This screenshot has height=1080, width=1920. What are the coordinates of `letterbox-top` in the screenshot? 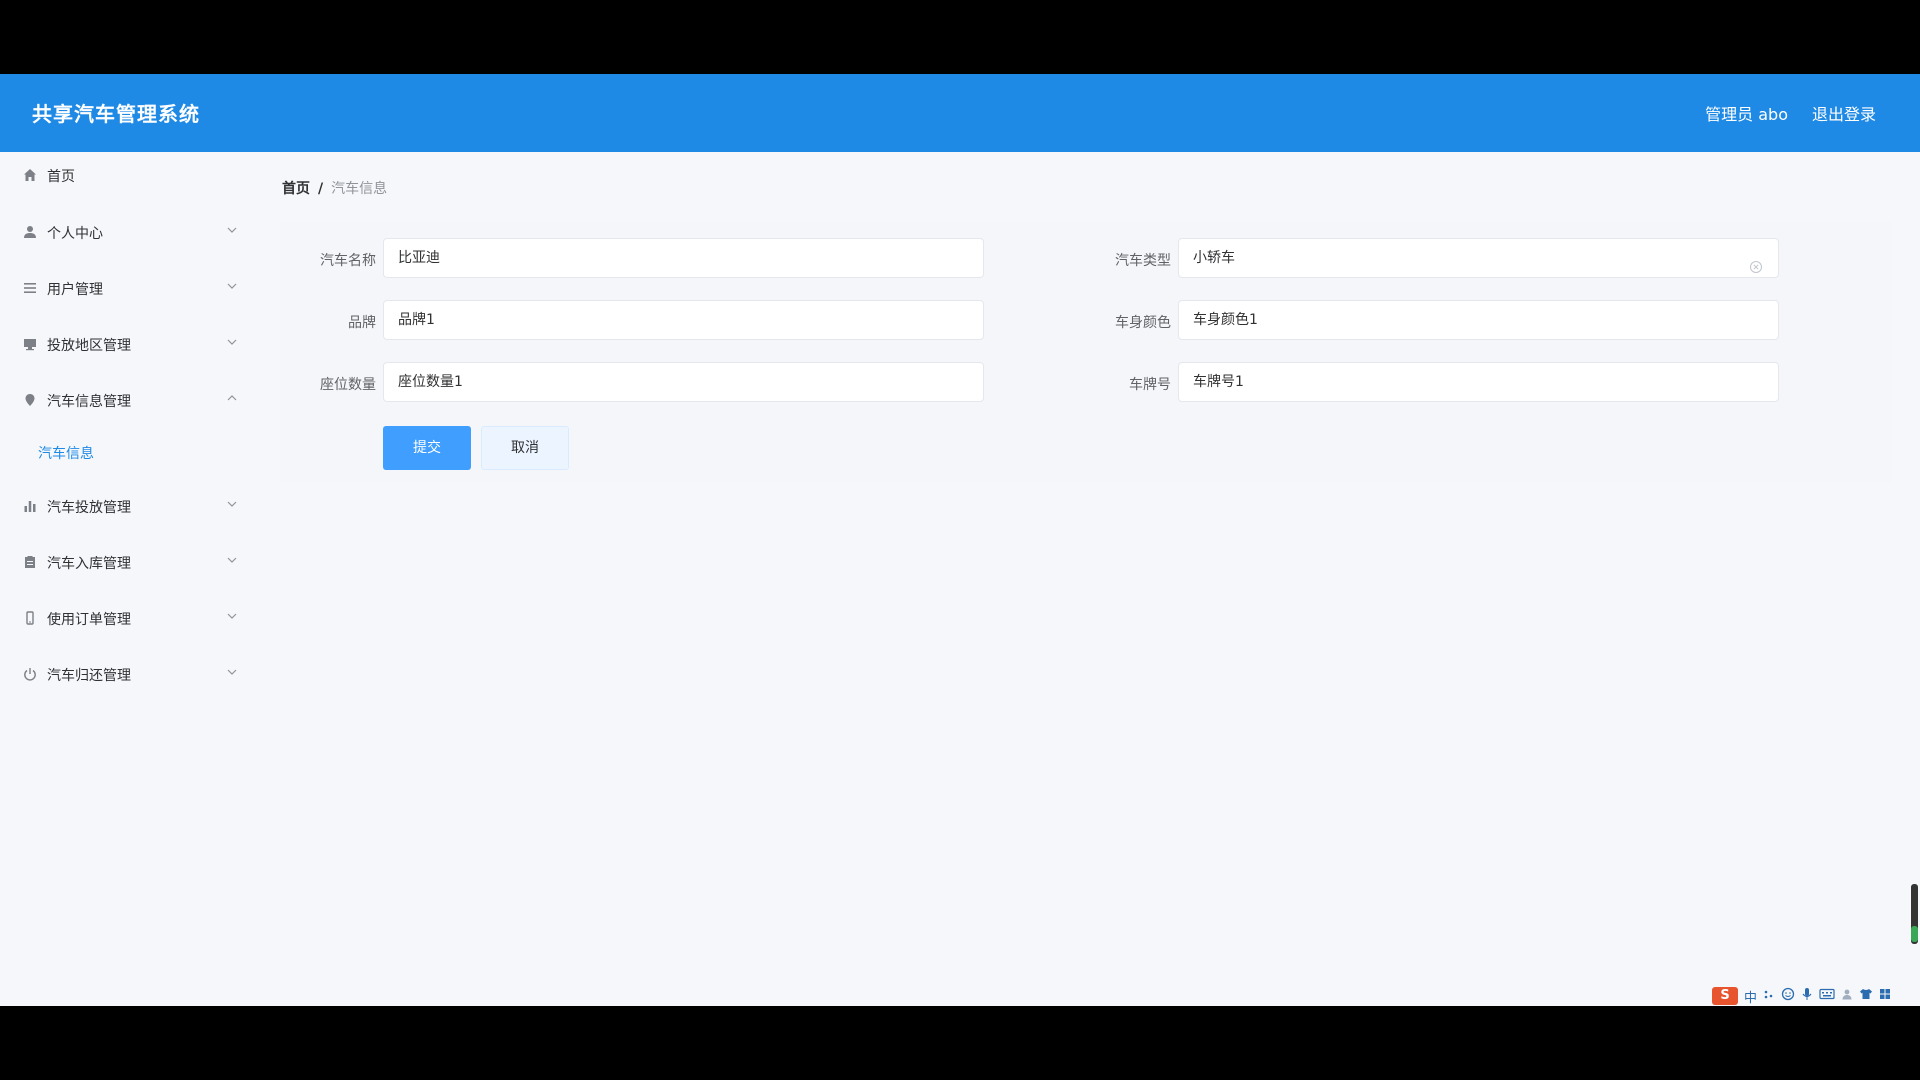 It's located at (960, 37).